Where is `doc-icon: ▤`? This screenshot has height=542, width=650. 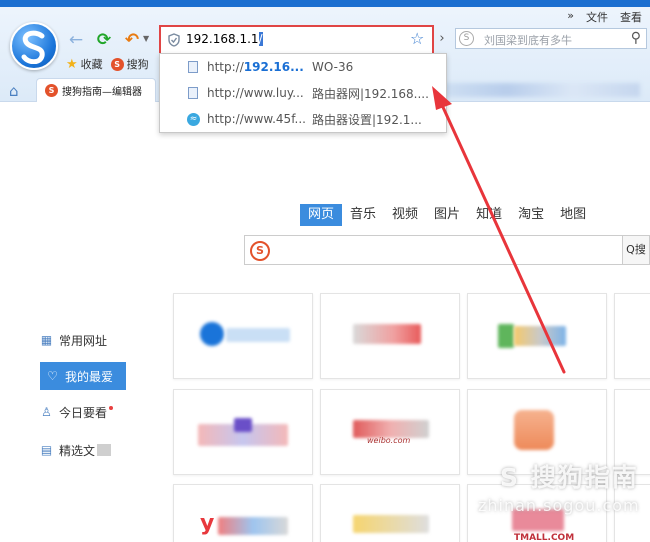 doc-icon: ▤ is located at coordinates (46, 449).